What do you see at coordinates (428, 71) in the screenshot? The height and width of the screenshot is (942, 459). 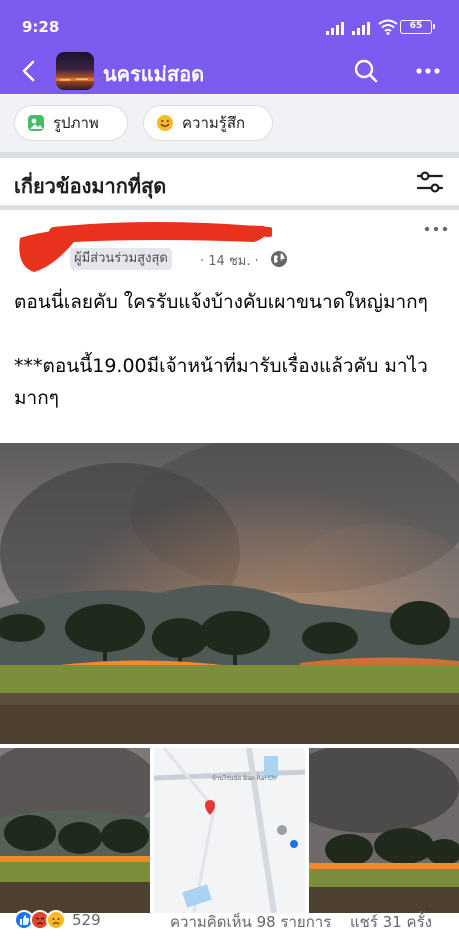 I see `more-dots-icon` at bounding box center [428, 71].